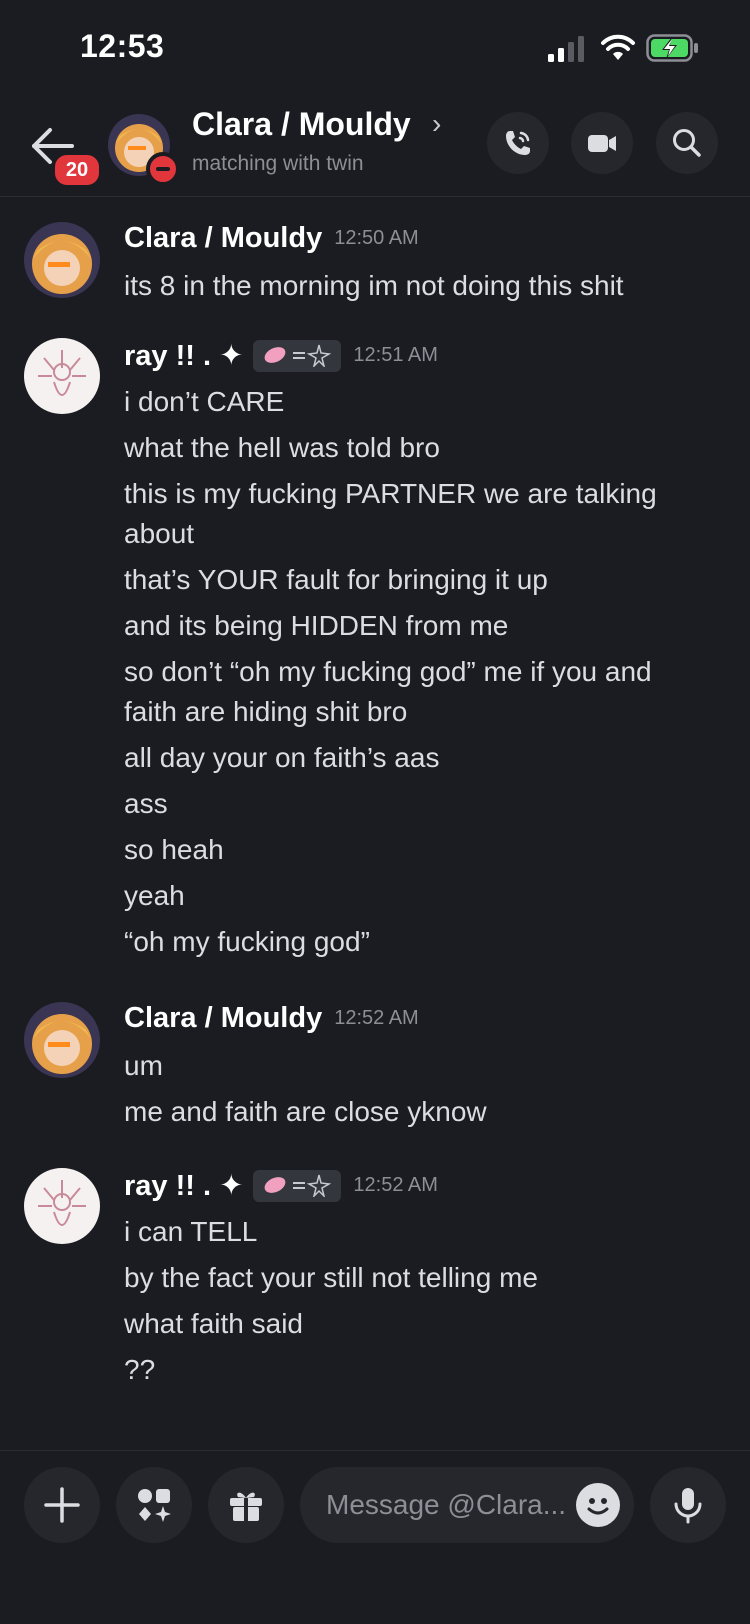 This screenshot has width=750, height=1624. Describe the element at coordinates (404, 580) in the screenshot. I see `message-text: that’s YOUR fault for bringing it up` at that location.